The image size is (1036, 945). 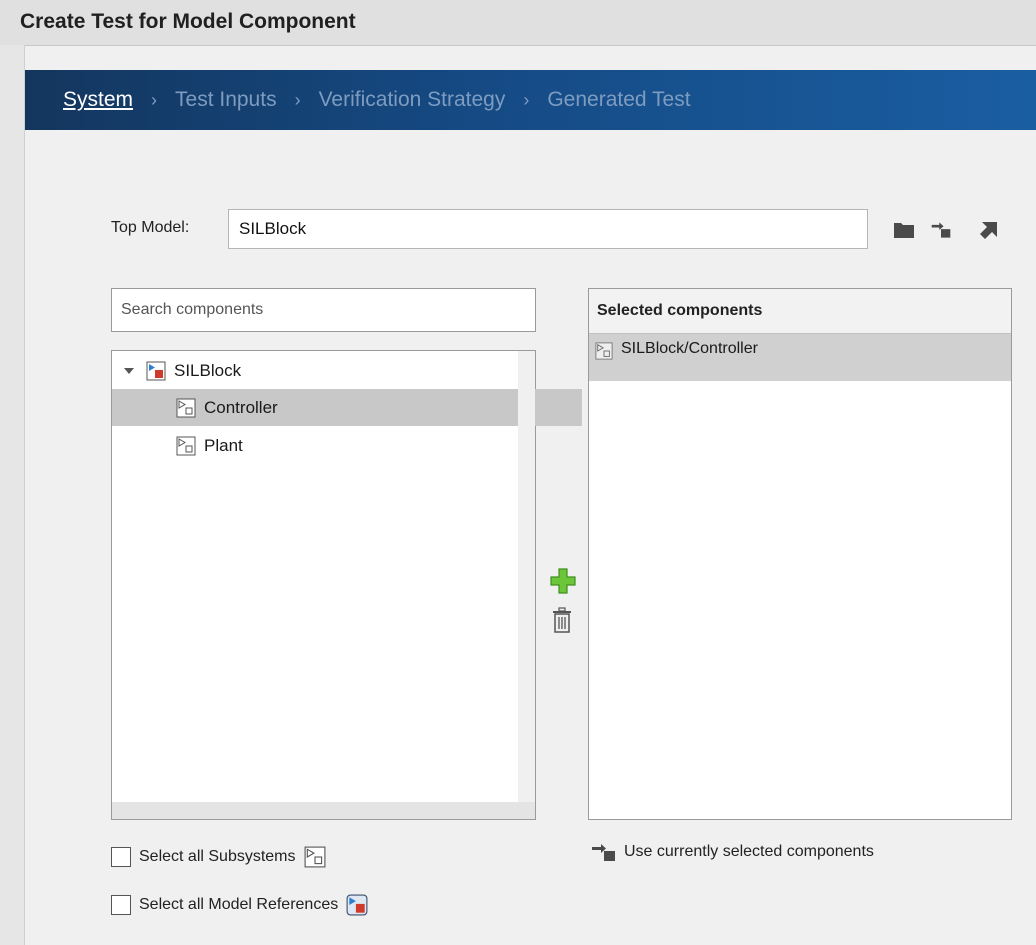 I want to click on selected-component-label: SILBlock/Controller, so click(x=689, y=348).